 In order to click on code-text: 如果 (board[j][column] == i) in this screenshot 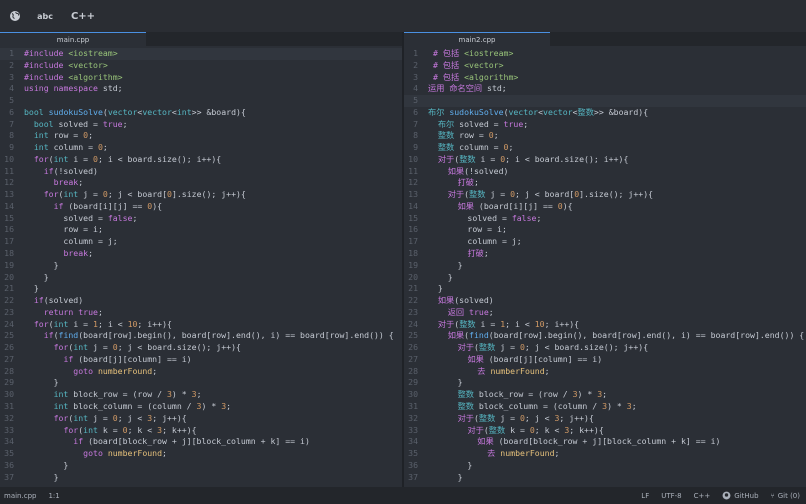, I will do `click(535, 358)`.